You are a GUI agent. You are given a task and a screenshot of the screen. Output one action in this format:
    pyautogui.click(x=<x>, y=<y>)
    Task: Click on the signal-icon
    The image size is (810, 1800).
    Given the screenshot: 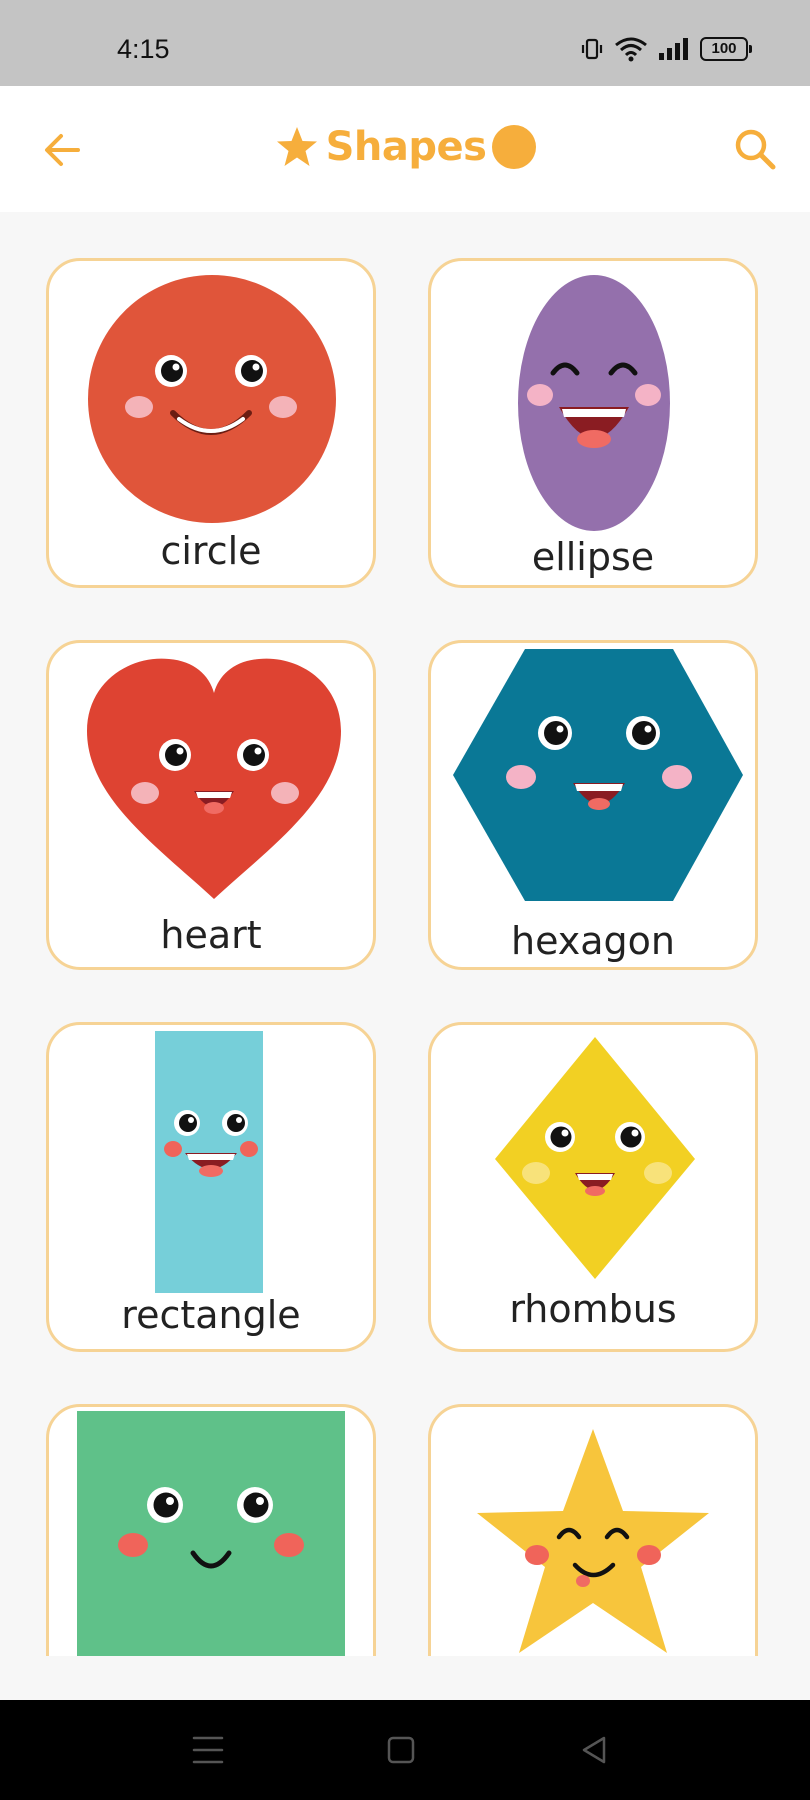 What is the action you would take?
    pyautogui.click(x=673, y=49)
    